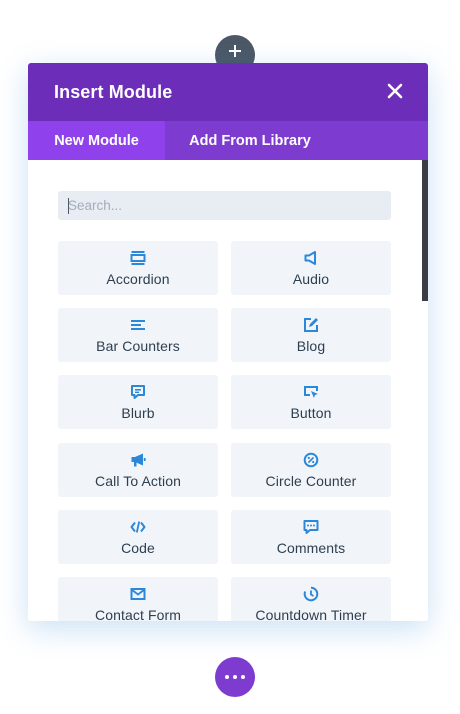 The image size is (460, 714). Describe the element at coordinates (138, 460) in the screenshot. I see `megaphone-icon` at that location.